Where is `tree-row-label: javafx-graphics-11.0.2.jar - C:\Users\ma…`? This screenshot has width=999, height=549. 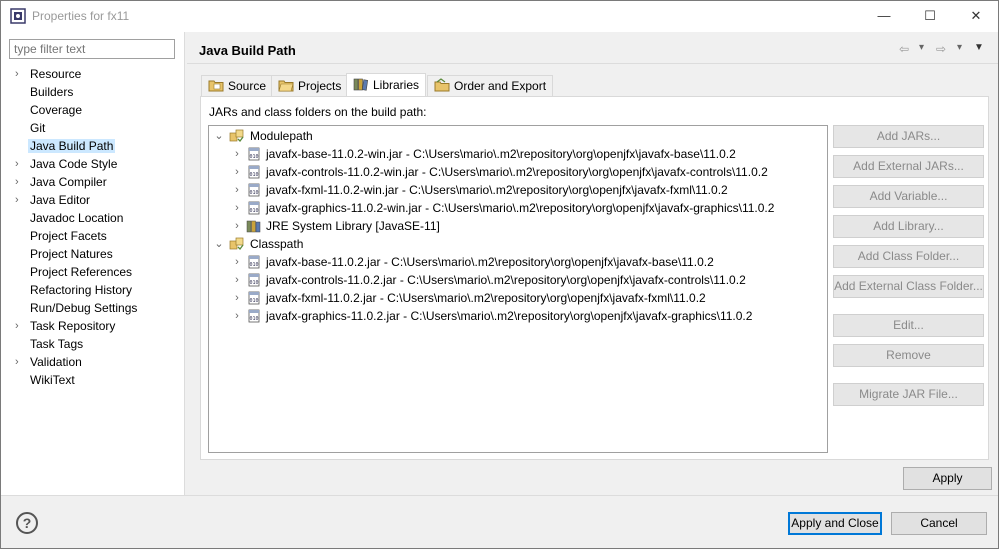
tree-row-label: javafx-graphics-11.0.2.jar - C:\Users\ma… is located at coordinates (509, 316).